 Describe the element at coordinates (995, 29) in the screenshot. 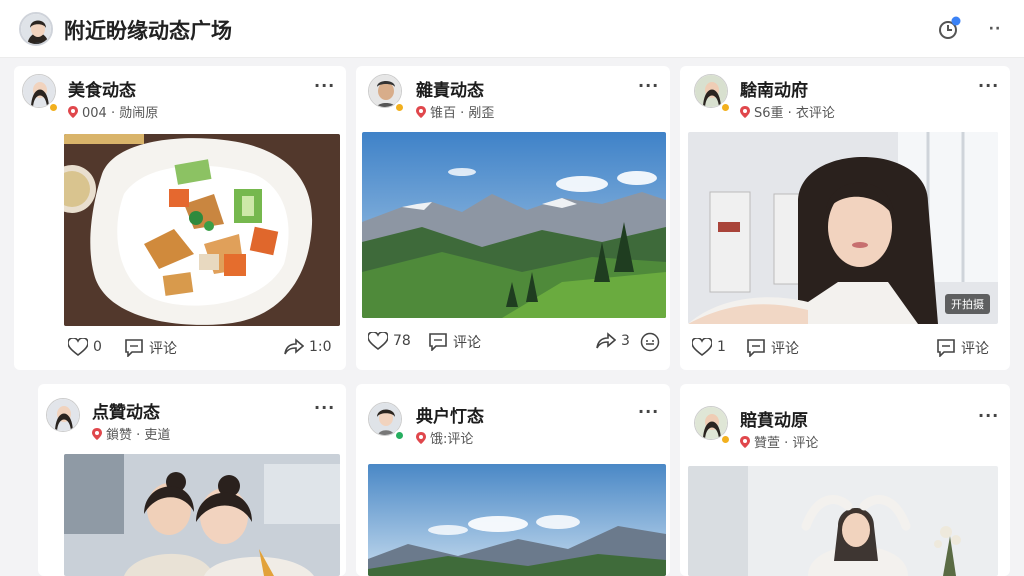

I see `more-icon: ··` at that location.